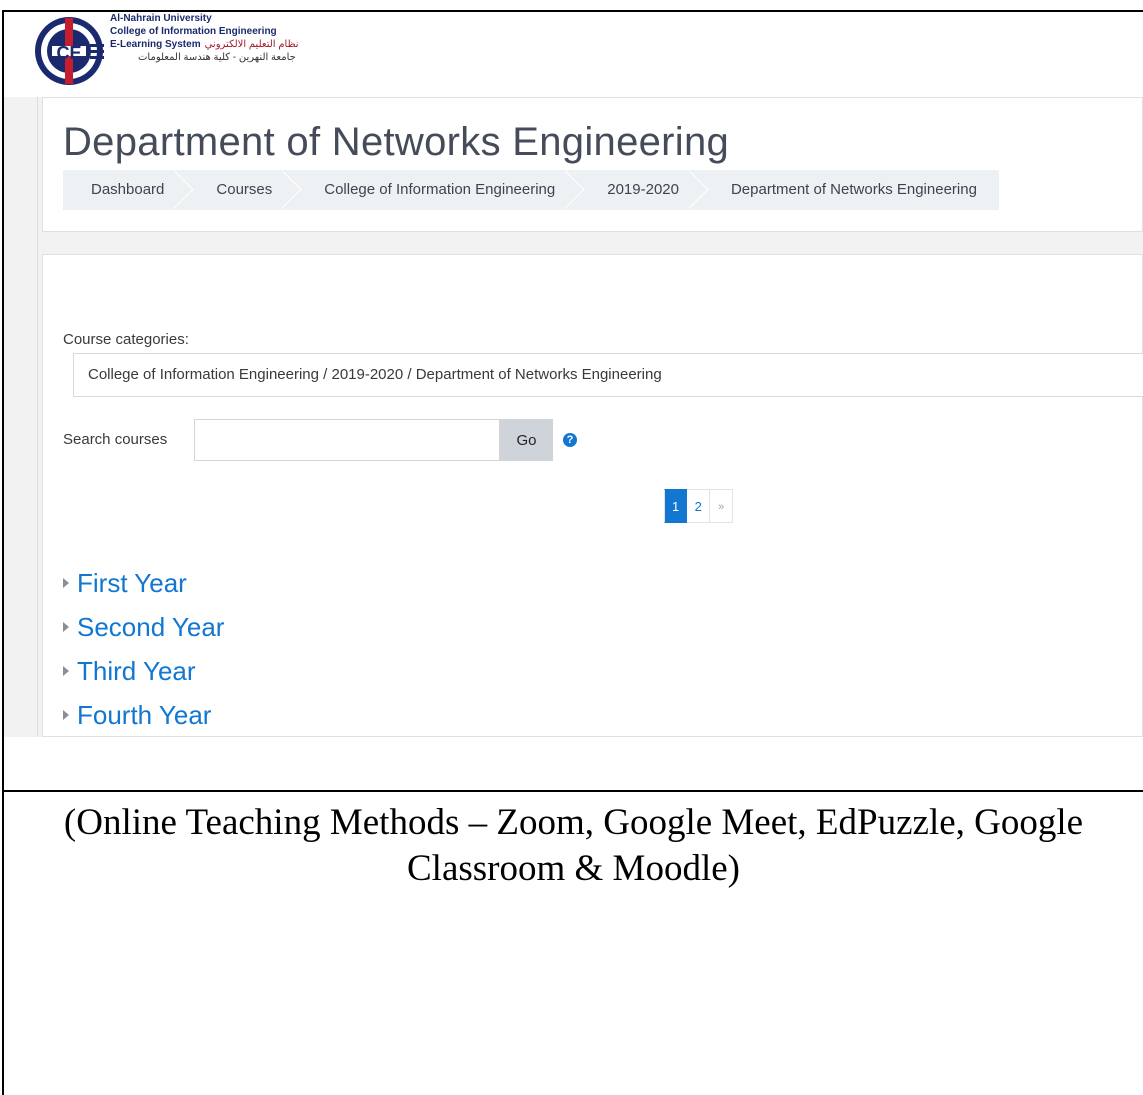 This screenshot has height=1095, width=1143. What do you see at coordinates (136, 671) in the screenshot?
I see `category-label: Third Year` at bounding box center [136, 671].